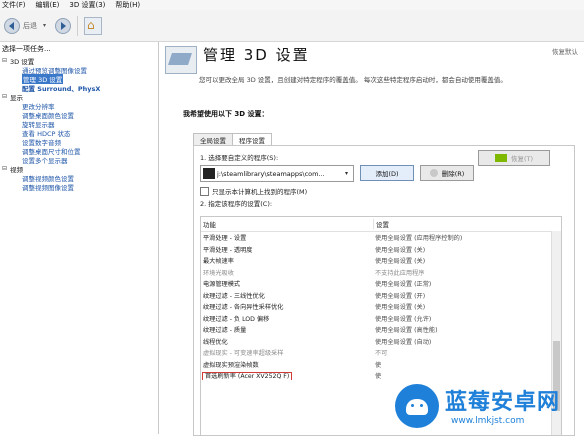  What do you see at coordinates (226, 114) in the screenshot?
I see `section-heading: 我希望使用以下 3D 设置：` at bounding box center [226, 114].